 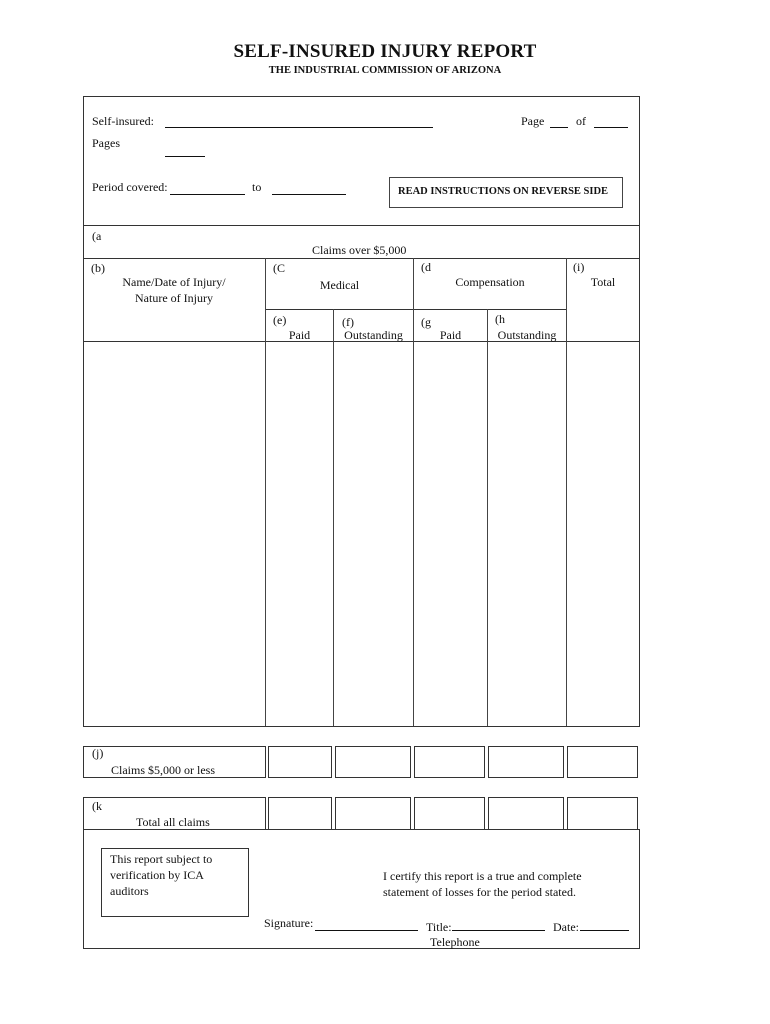 I want to click on summary-row-k-compensation-outstanding, so click(x=526, y=813).